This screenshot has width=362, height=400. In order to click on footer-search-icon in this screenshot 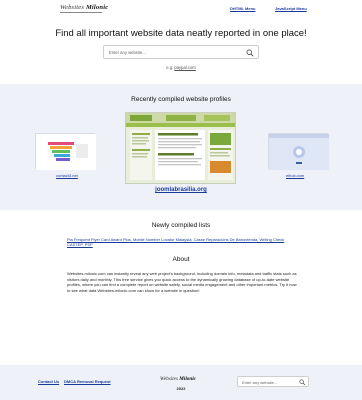, I will do `click(302, 382)`.